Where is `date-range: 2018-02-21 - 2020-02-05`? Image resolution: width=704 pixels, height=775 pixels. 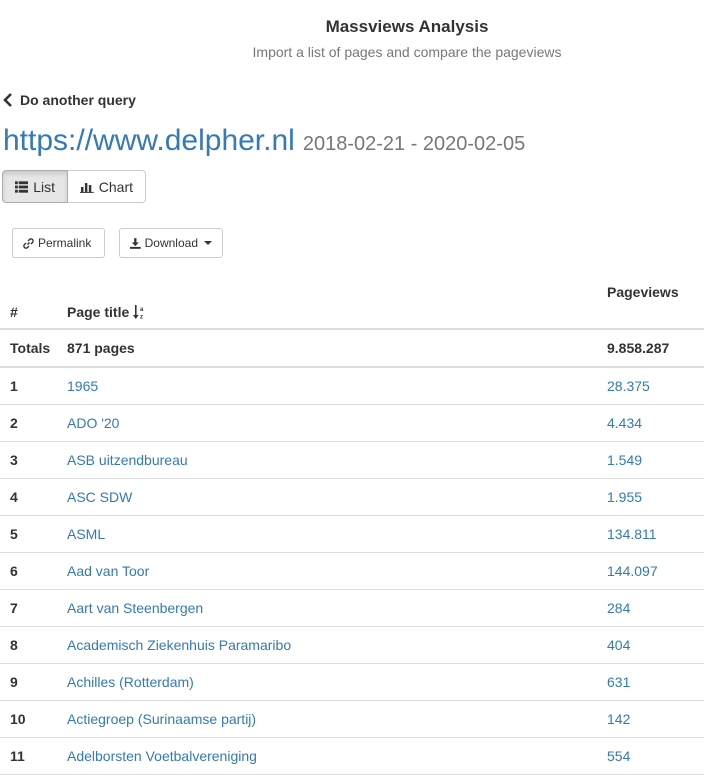
date-range: 2018-02-21 - 2020-02-05 is located at coordinates (414, 144).